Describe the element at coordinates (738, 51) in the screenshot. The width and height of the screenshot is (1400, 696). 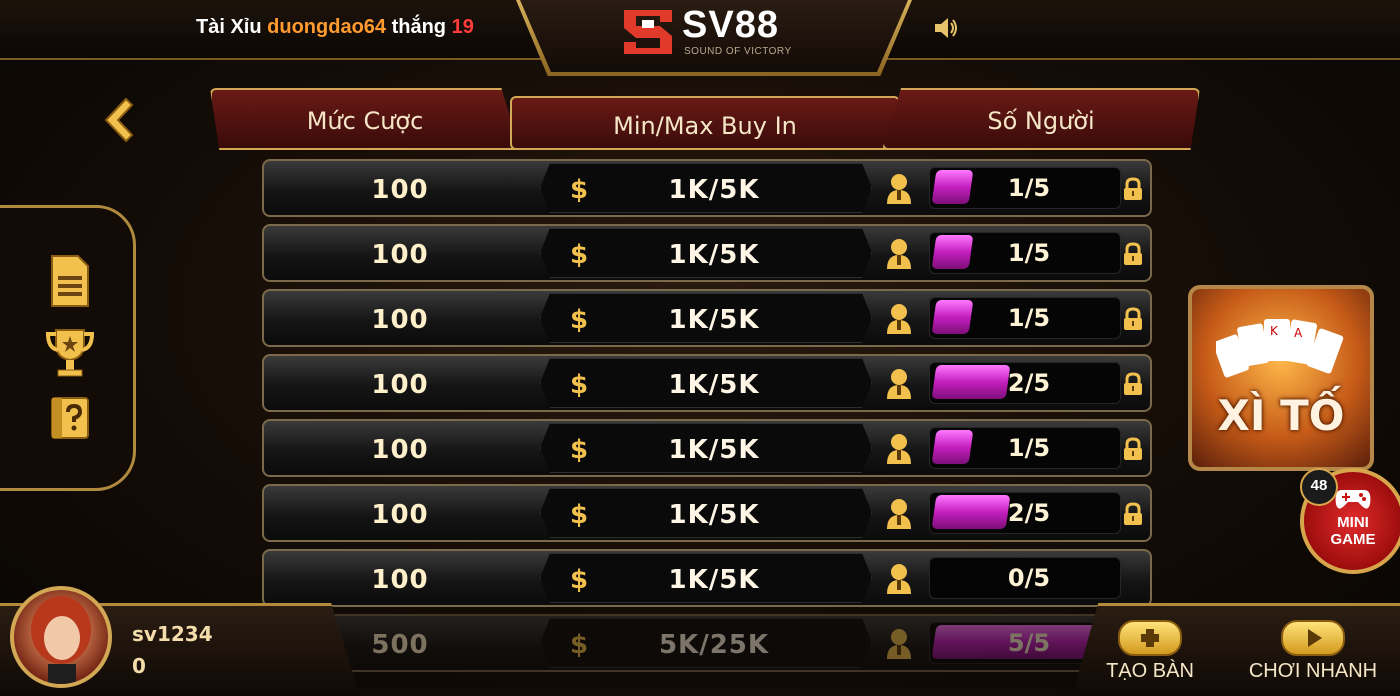
I see `logo-tagline: SOUND OF VICTORY` at that location.